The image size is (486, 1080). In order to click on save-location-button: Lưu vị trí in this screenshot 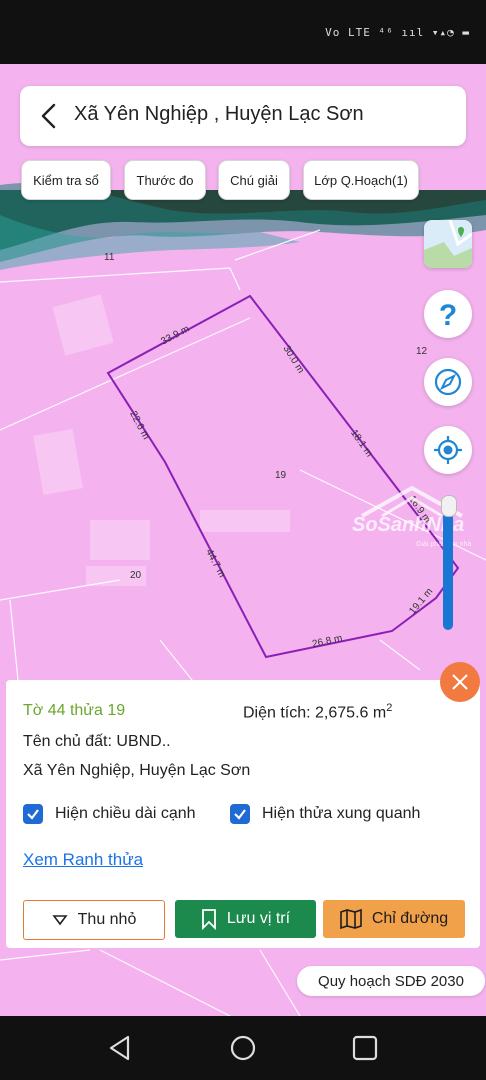, I will do `click(245, 919)`.